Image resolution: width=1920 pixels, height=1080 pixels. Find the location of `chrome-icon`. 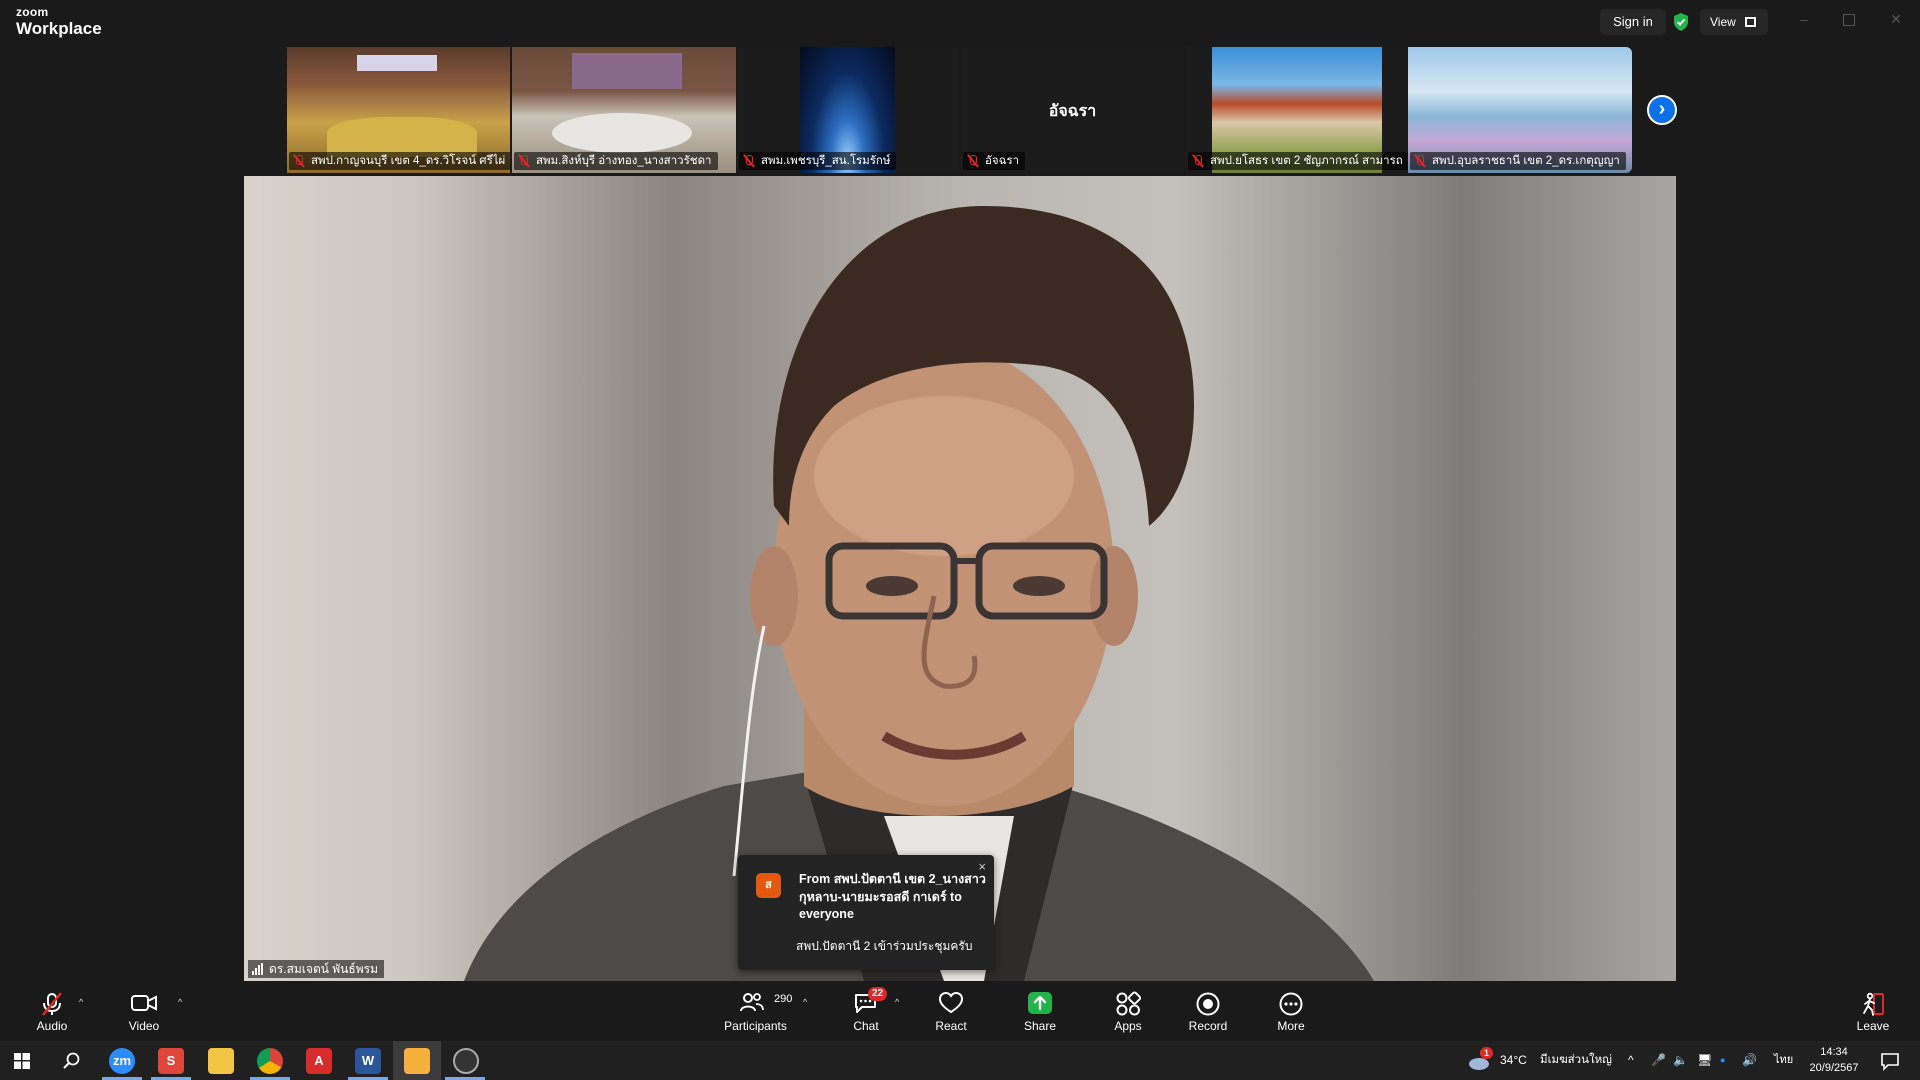

chrome-icon is located at coordinates (270, 1061).